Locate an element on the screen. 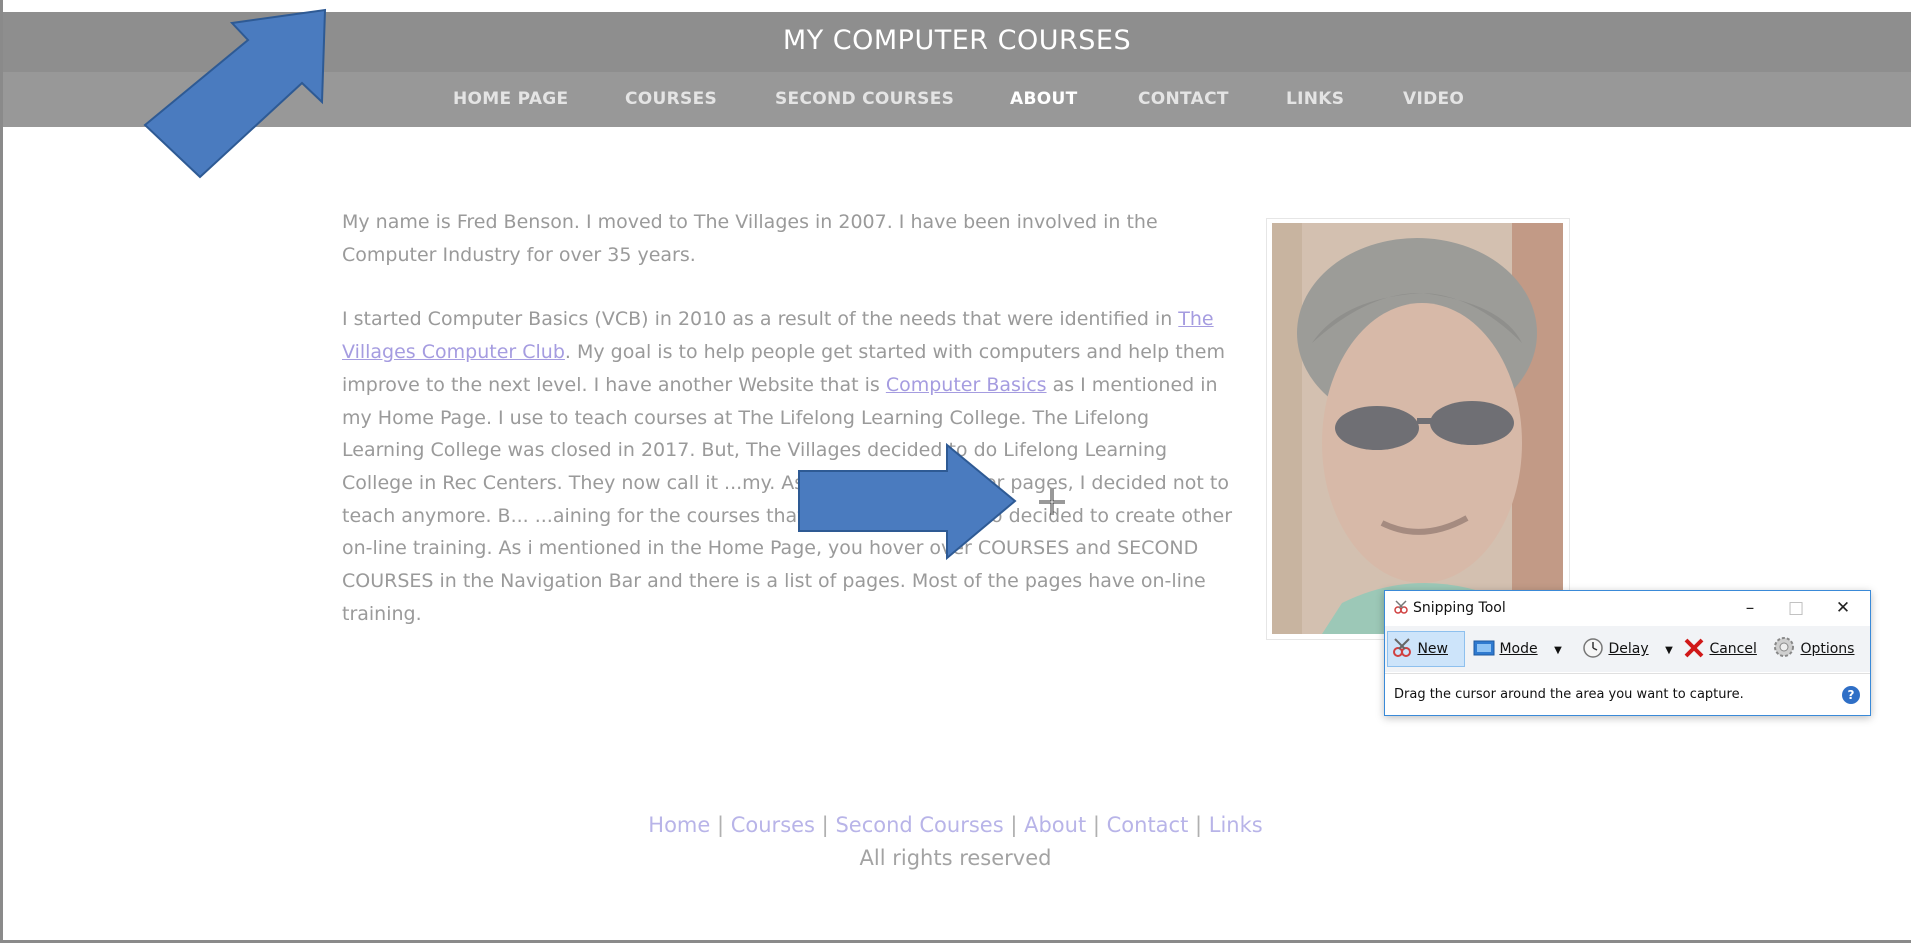  portrait-illustration is located at coordinates (1417, 428).